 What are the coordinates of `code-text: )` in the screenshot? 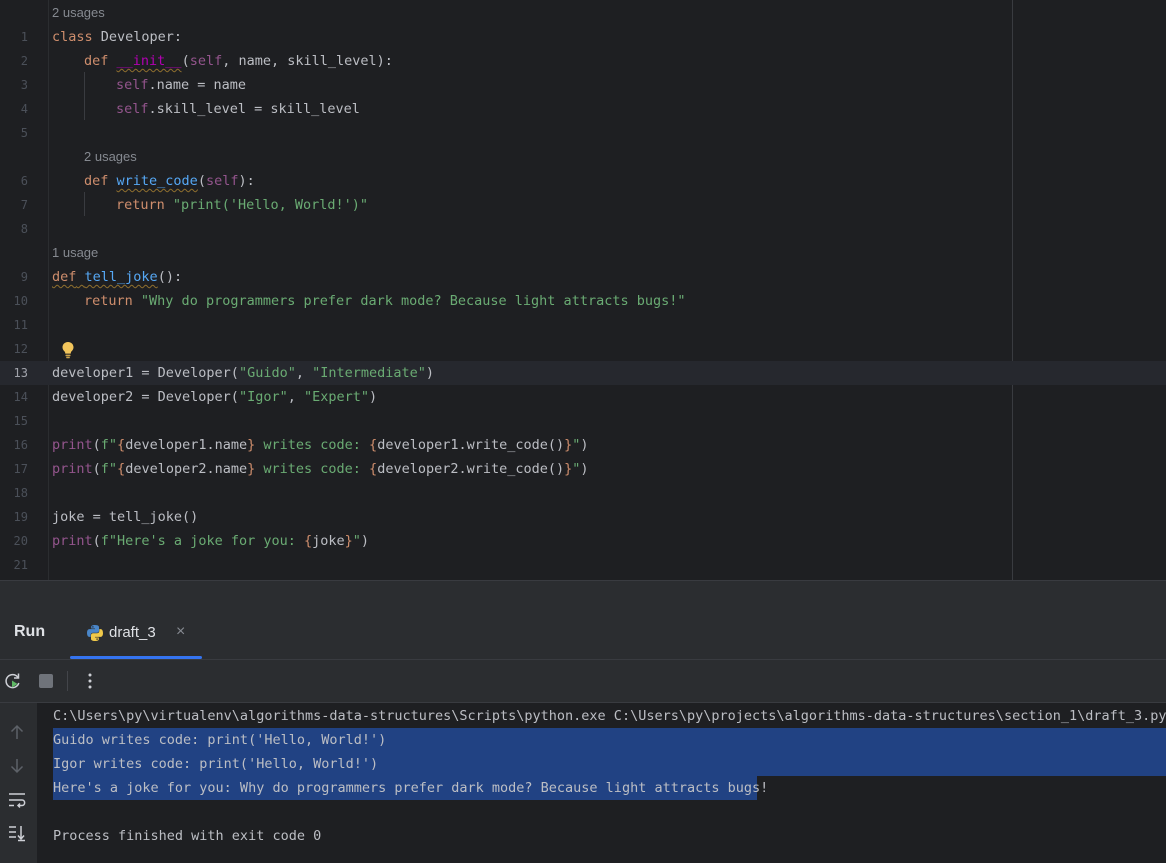 It's located at (584, 469).